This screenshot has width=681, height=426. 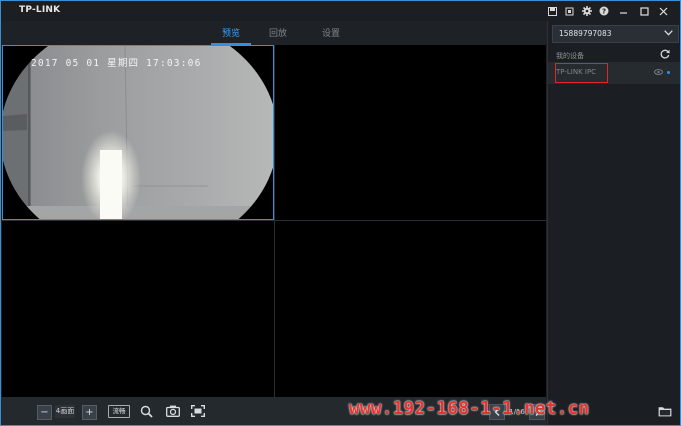 What do you see at coordinates (278, 35) in the screenshot?
I see `tab-playback: 回放` at bounding box center [278, 35].